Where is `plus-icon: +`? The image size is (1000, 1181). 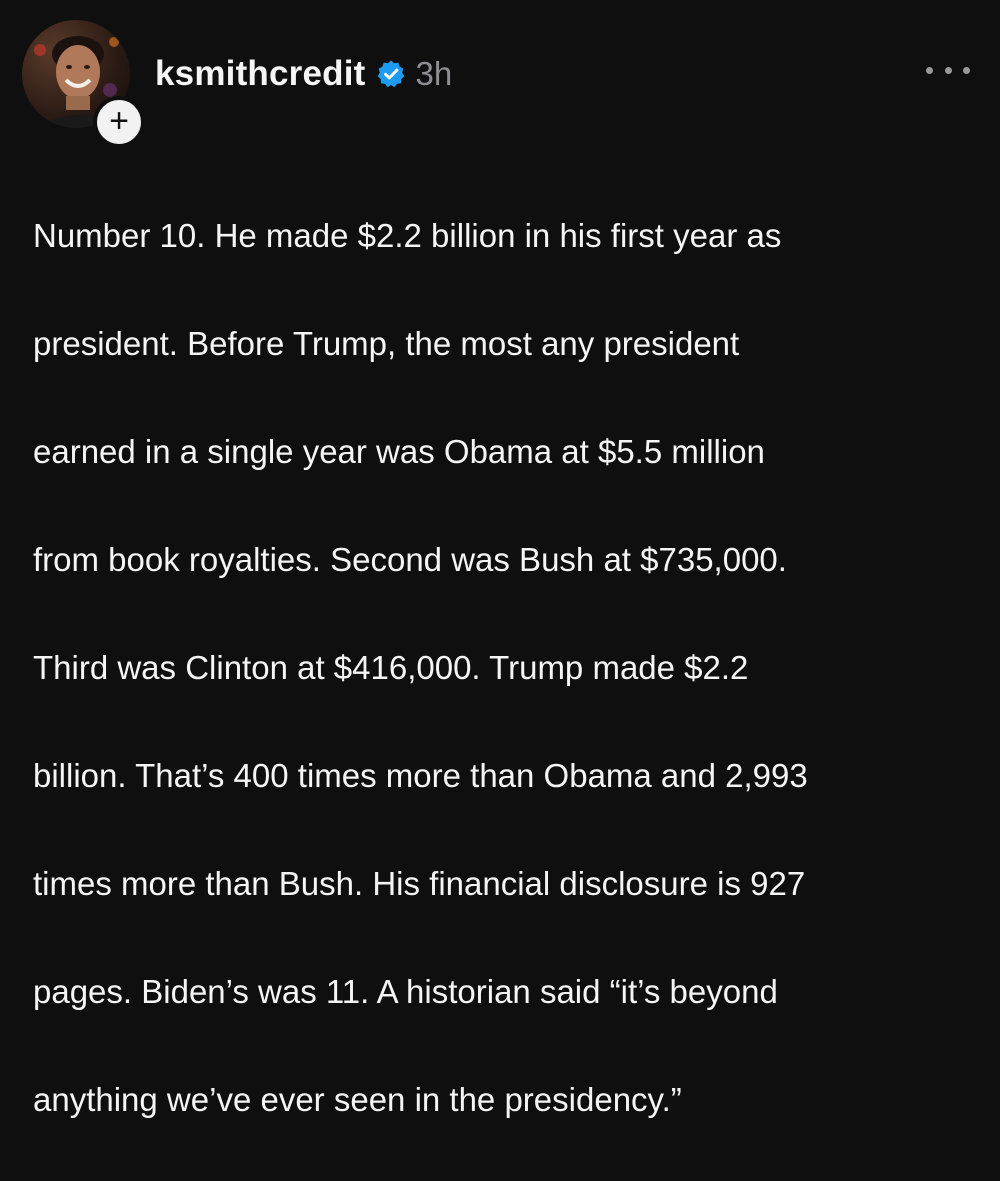
plus-icon: + is located at coordinates (119, 121).